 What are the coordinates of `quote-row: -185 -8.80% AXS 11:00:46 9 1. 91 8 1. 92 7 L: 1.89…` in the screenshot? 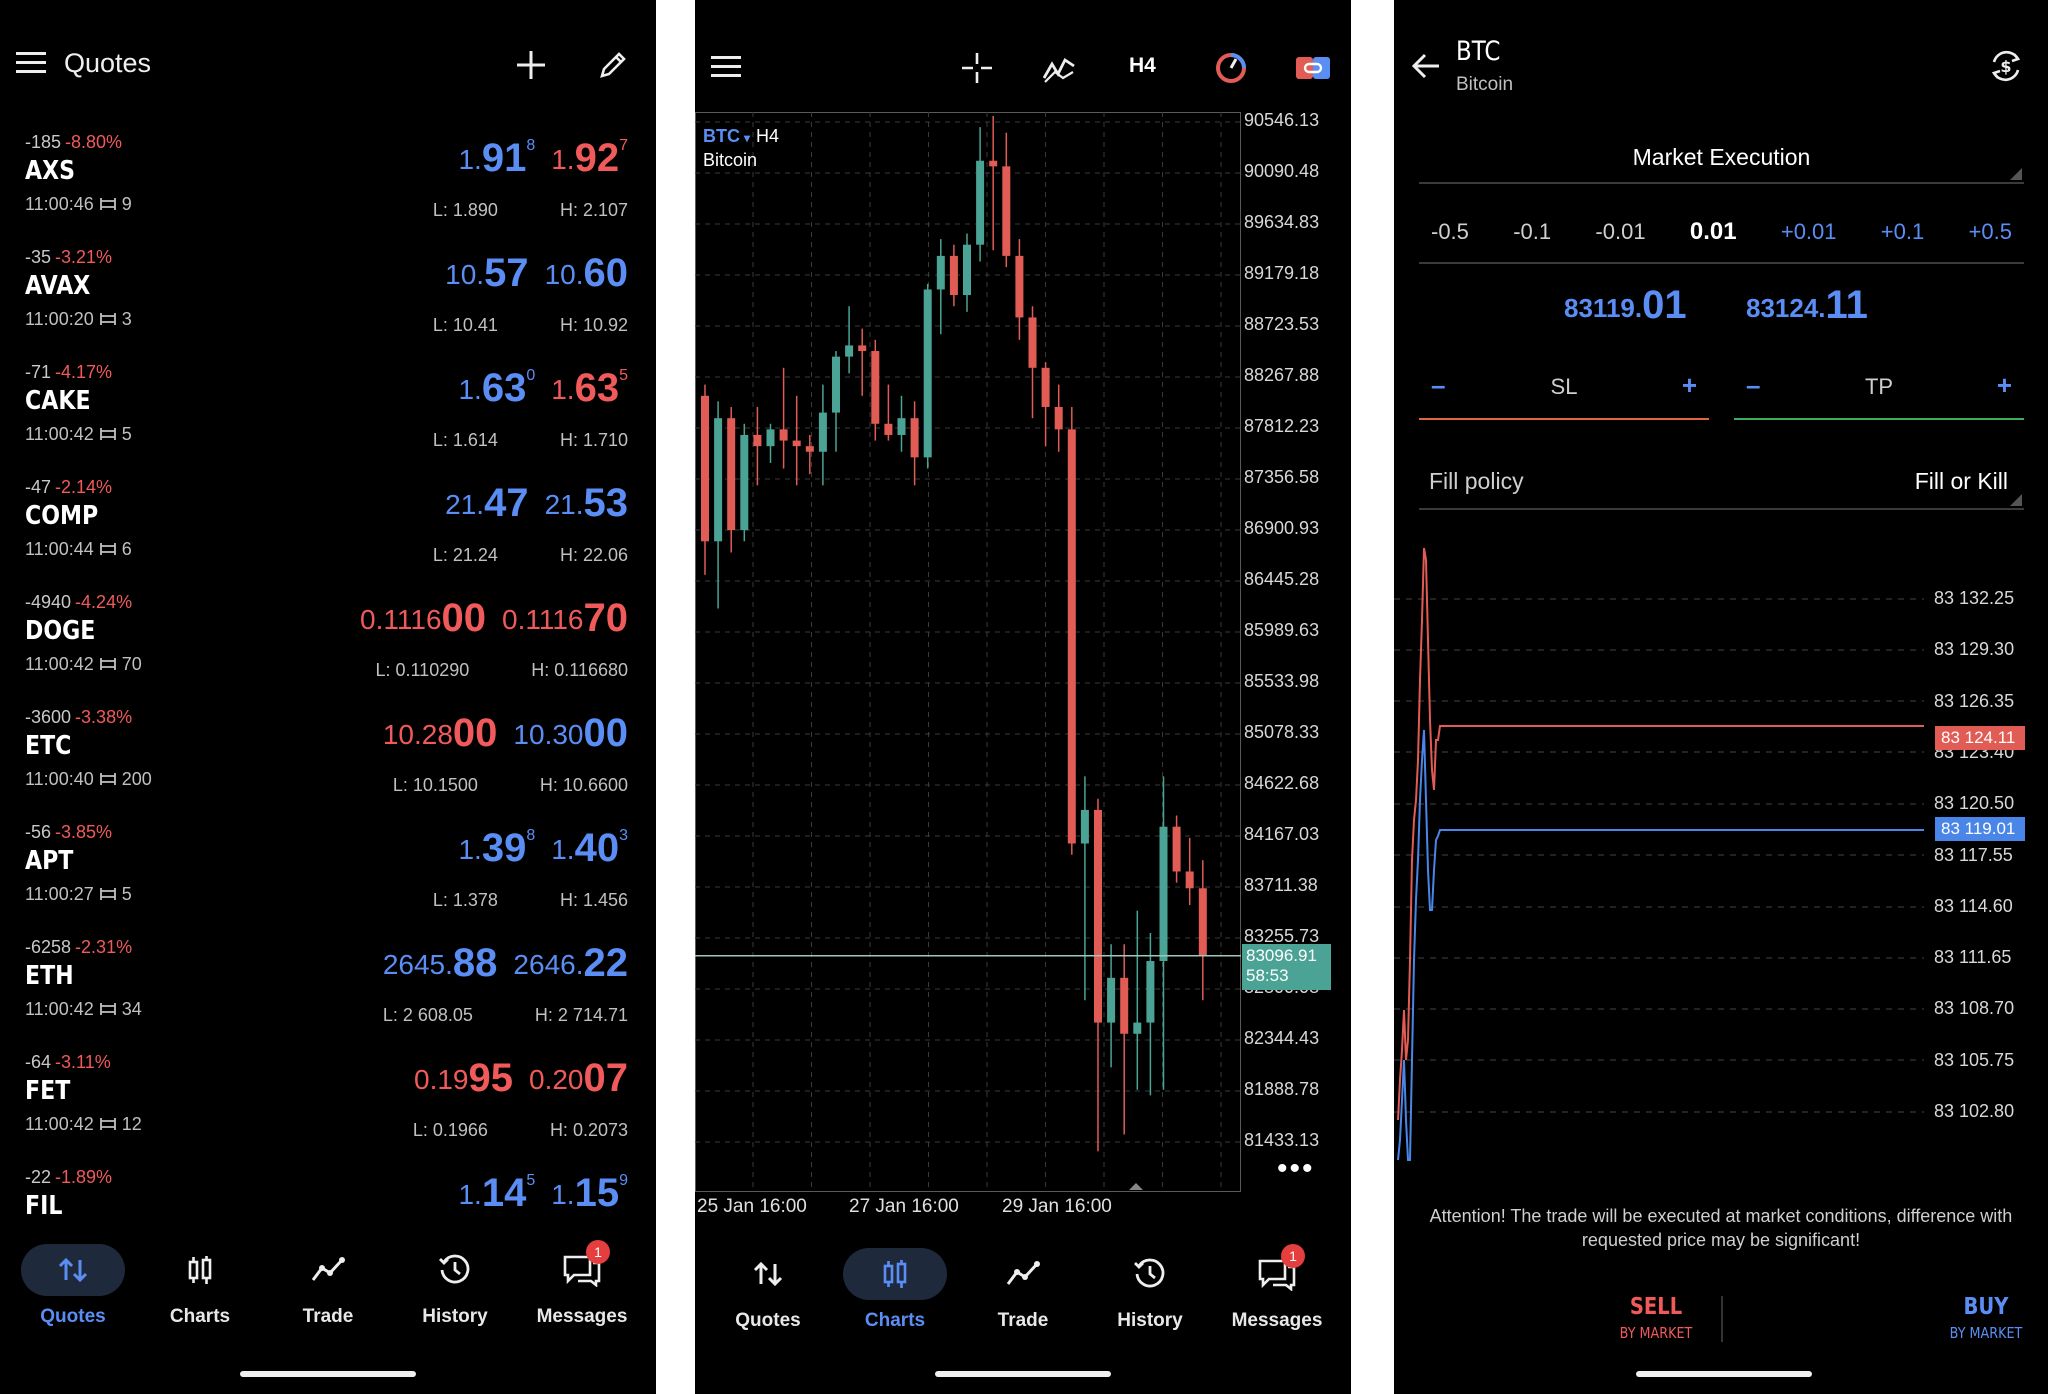 It's located at (328, 177).